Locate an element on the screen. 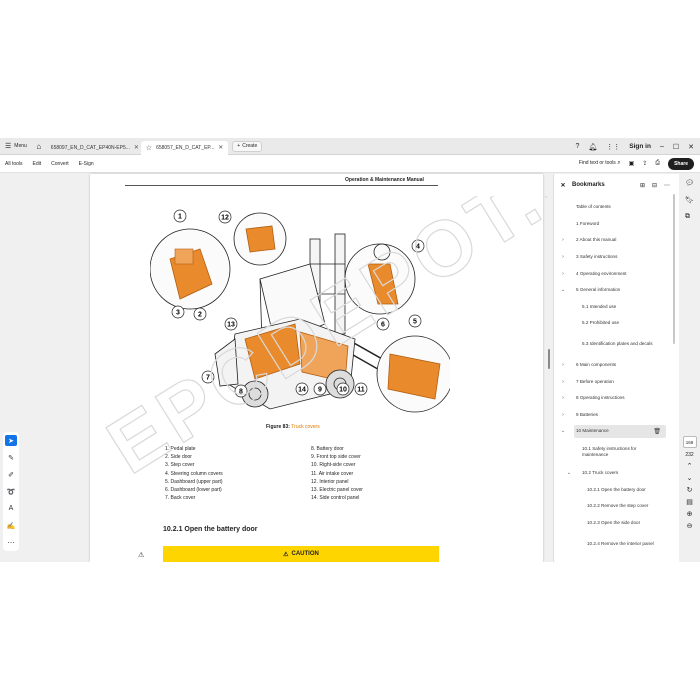 The width and height of the screenshot is (700, 700). bookmark-item: 10.2.3 Open the side door is located at coordinates (616, 523).